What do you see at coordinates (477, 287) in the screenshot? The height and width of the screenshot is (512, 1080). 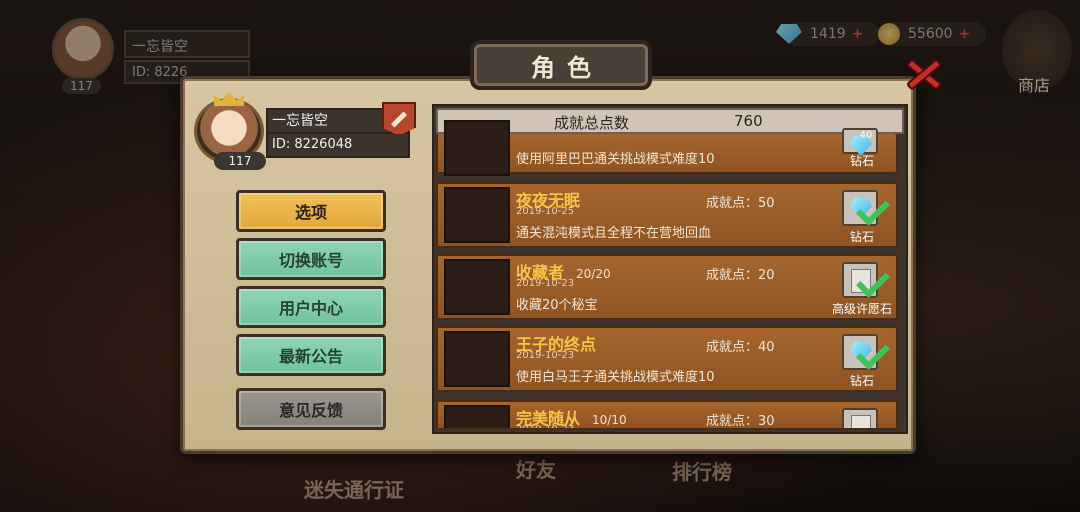 I see `trophy-cup-icon` at bounding box center [477, 287].